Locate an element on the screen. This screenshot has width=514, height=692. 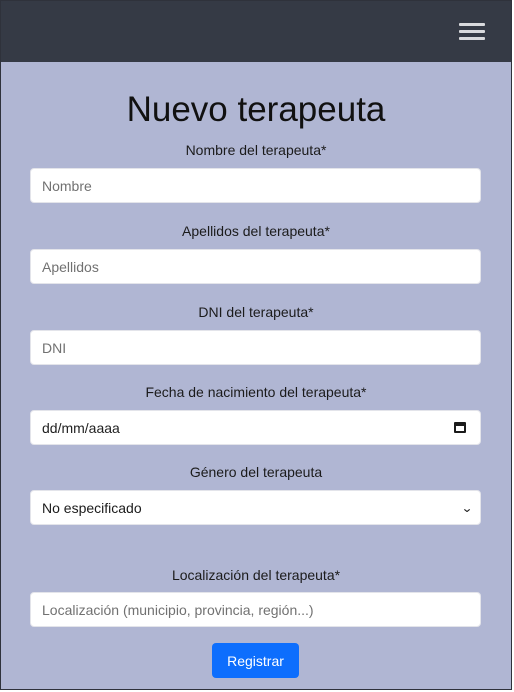
chevron-down-icon: ⌄ is located at coordinates (467, 507).